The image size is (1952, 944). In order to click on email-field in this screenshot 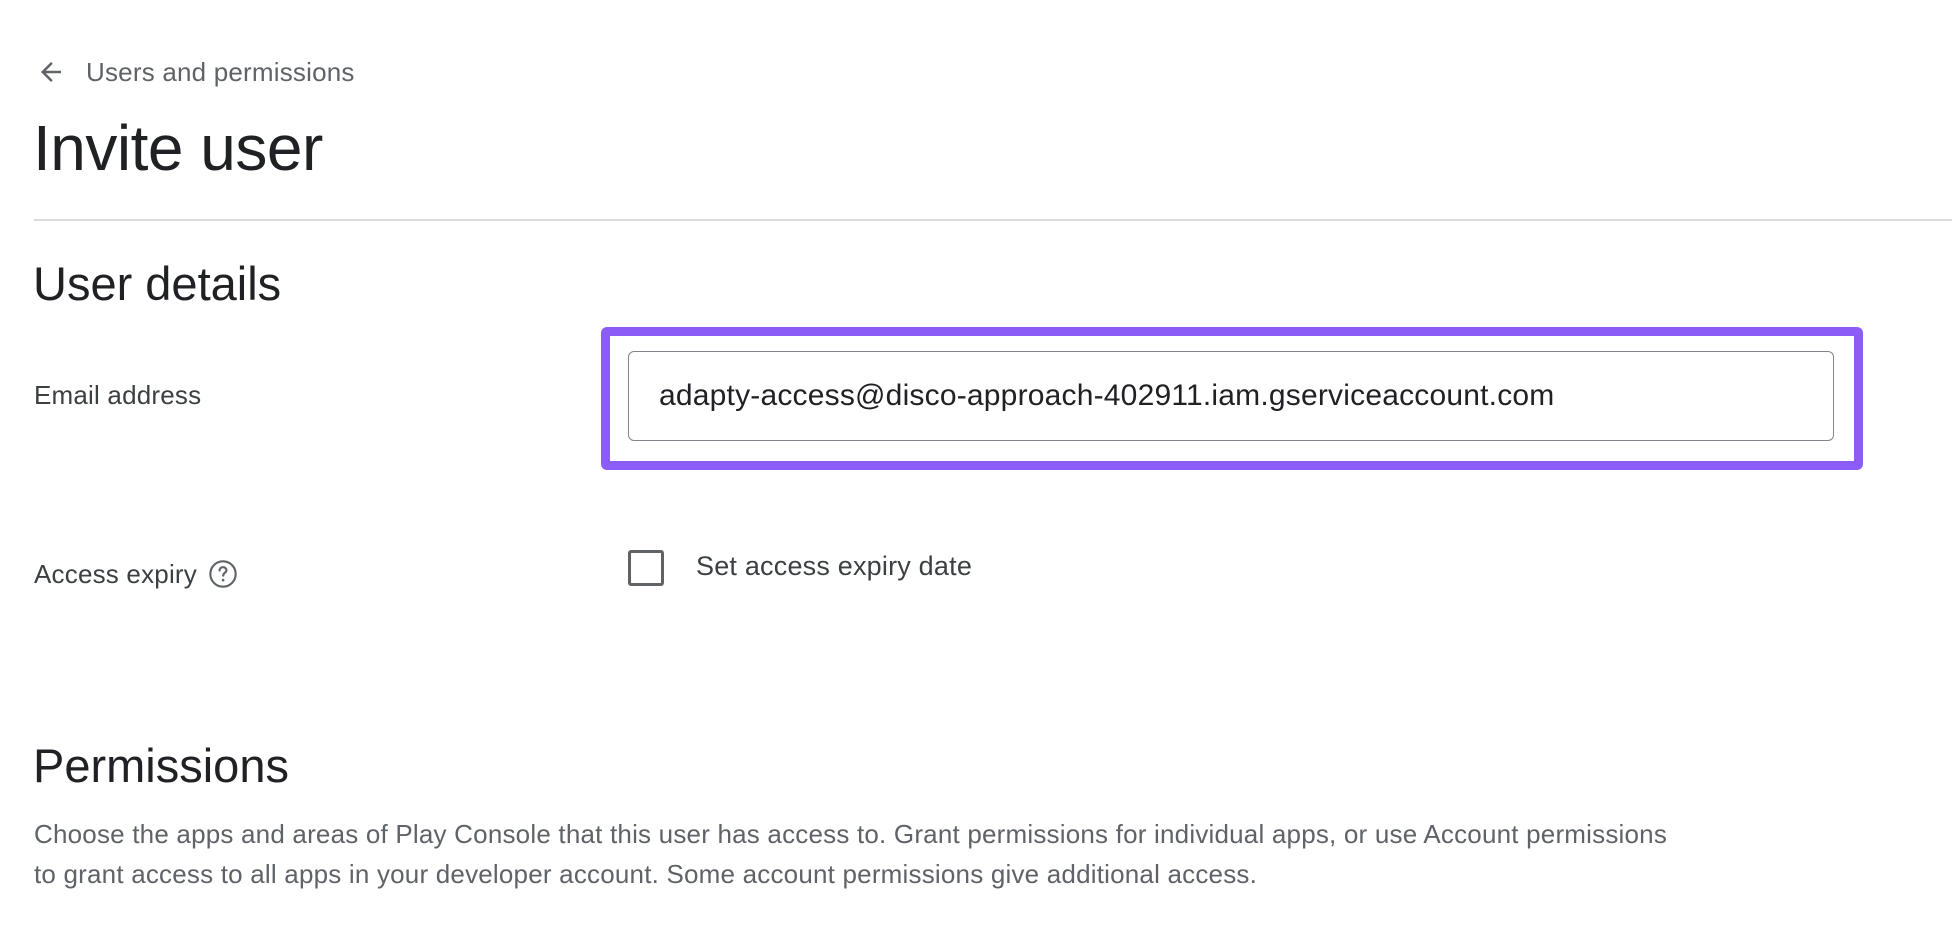, I will do `click(1231, 396)`.